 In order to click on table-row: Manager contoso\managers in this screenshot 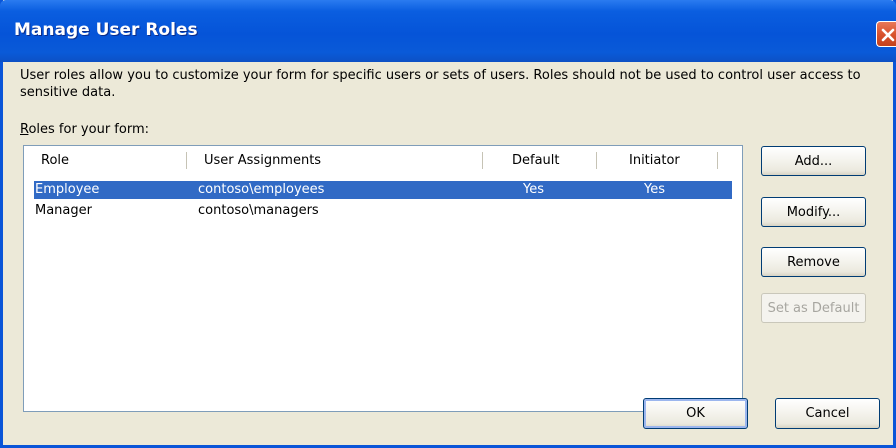, I will do `click(383, 211)`.